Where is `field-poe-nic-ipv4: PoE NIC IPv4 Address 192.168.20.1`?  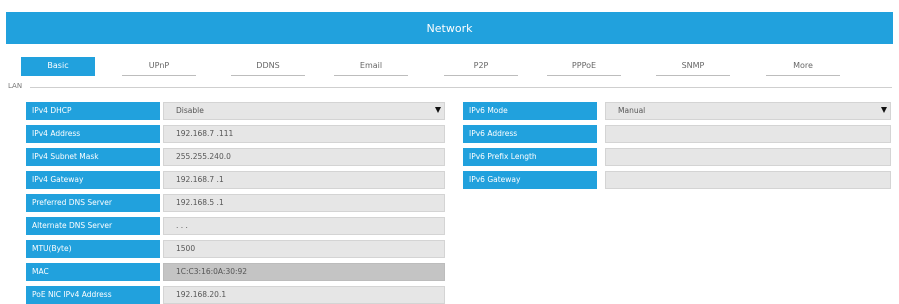 field-poe-nic-ipv4: PoE NIC IPv4 Address 192.168.20.1 is located at coordinates (241, 295).